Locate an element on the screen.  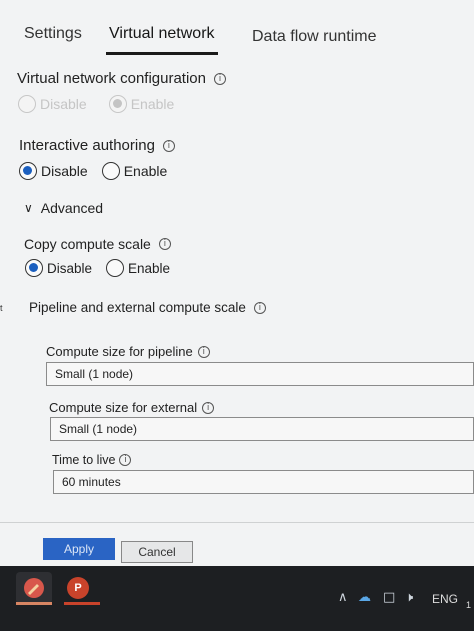
pipeline-size-header: Compute size for pipeline i is located at coordinates (128, 351).